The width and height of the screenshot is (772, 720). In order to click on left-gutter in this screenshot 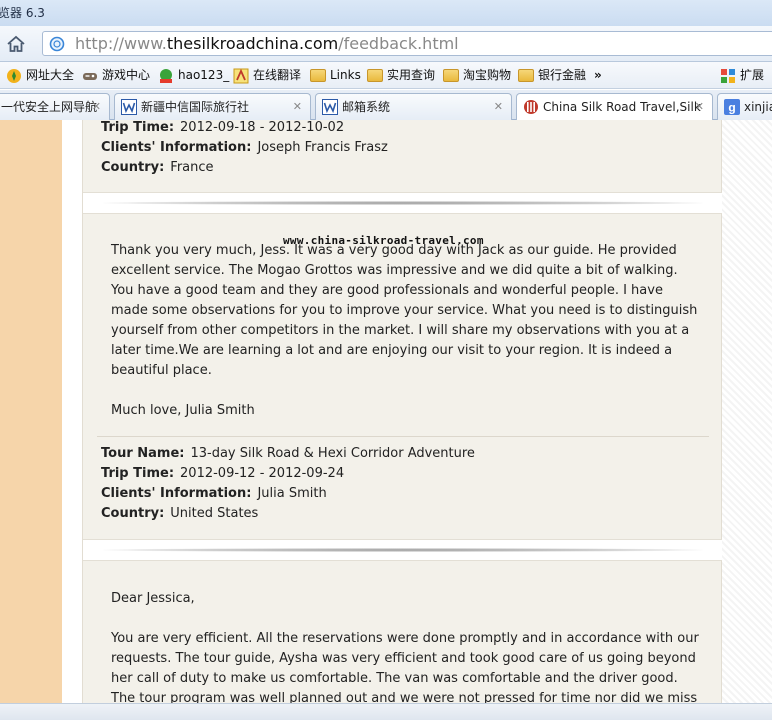, I will do `click(72, 420)`.